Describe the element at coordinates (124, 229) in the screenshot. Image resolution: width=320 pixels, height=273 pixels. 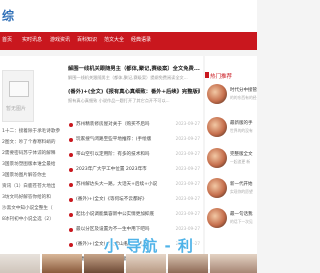
I see `article-link: 最以分区及设置为不一生中用下吧吗` at that location.